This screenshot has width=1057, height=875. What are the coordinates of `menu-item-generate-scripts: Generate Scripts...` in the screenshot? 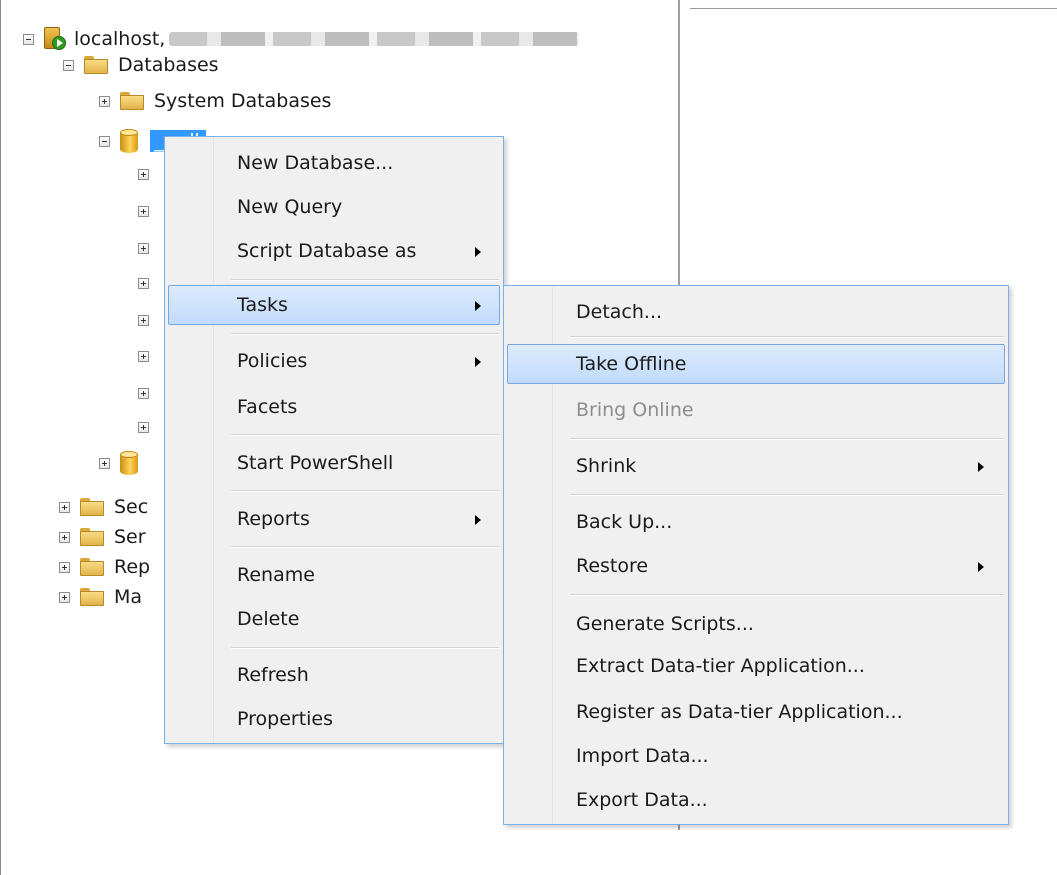 It's located at (756, 624).